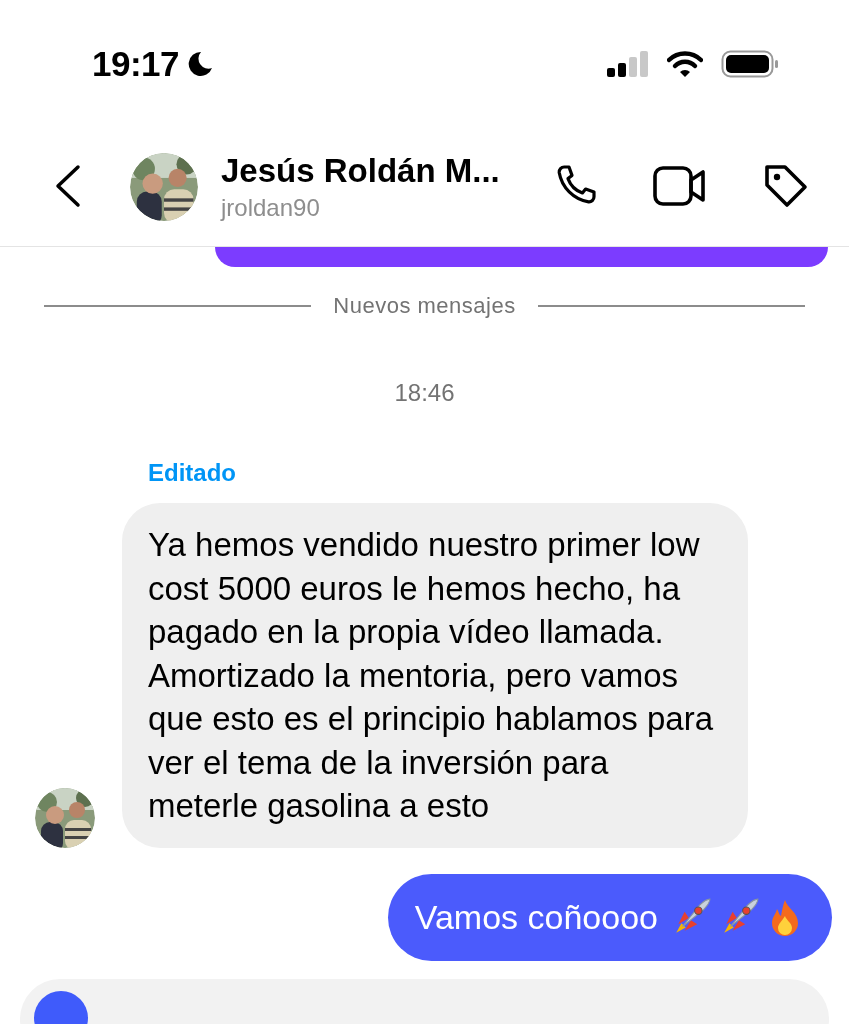 Image resolution: width=849 pixels, height=1024 pixels. Describe the element at coordinates (192, 473) in the screenshot. I see `edited-label: Editado` at that location.